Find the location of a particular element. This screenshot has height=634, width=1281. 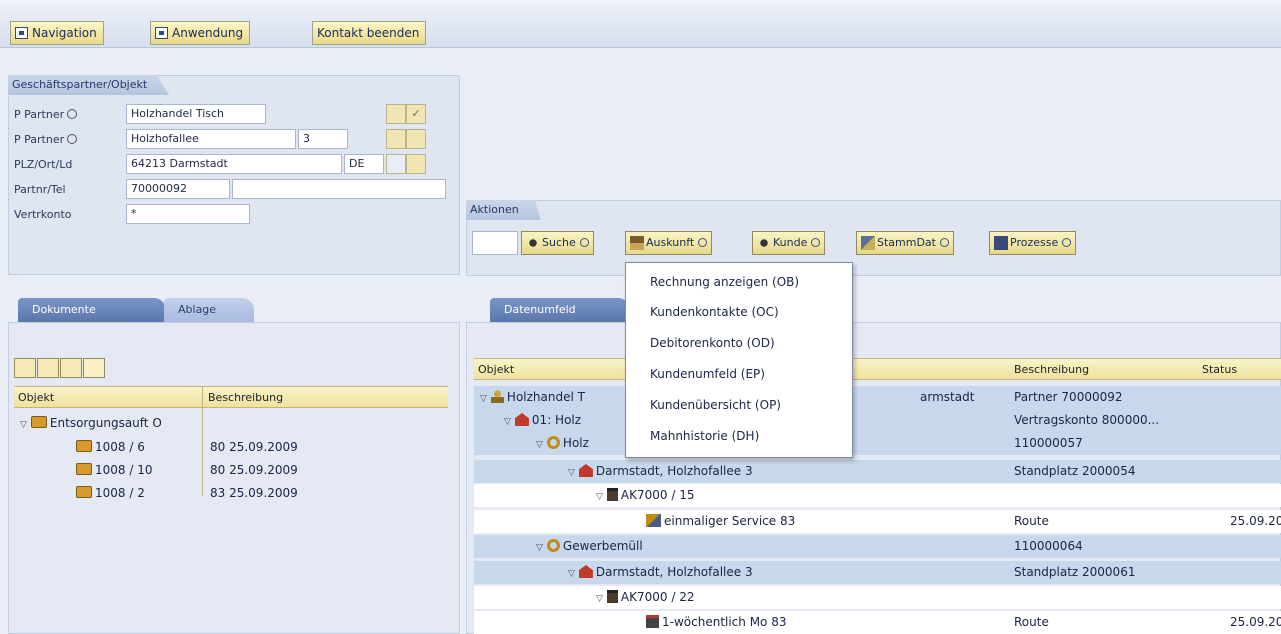

street-field: Holzhofallee is located at coordinates (211, 139).